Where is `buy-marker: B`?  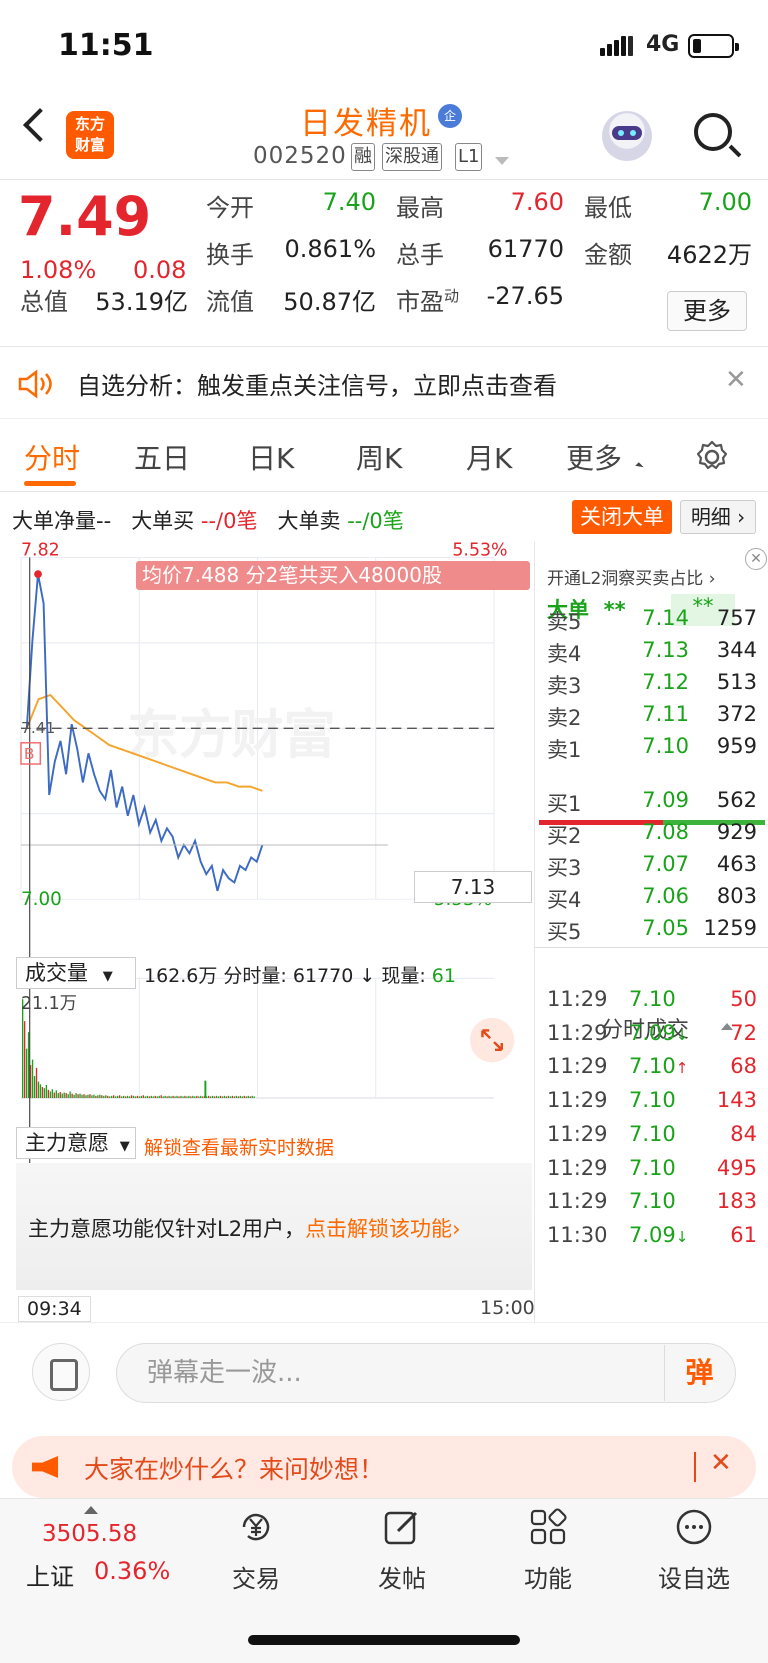 buy-marker: B is located at coordinates (29, 754).